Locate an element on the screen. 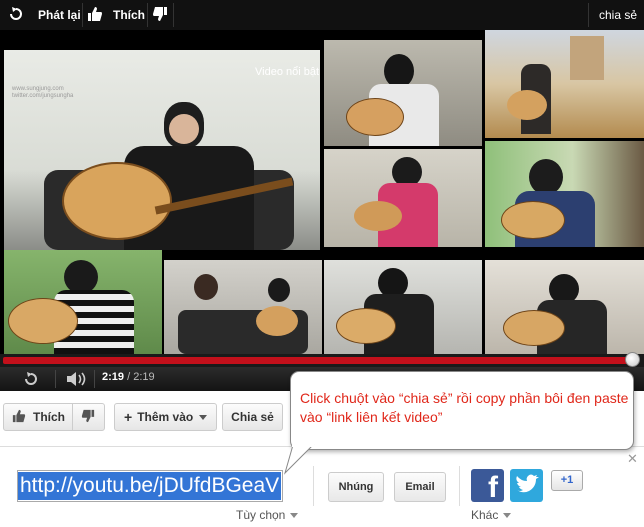  video-watermark: www.sungjung.com twitter.com/jungsungha is located at coordinates (43, 92).